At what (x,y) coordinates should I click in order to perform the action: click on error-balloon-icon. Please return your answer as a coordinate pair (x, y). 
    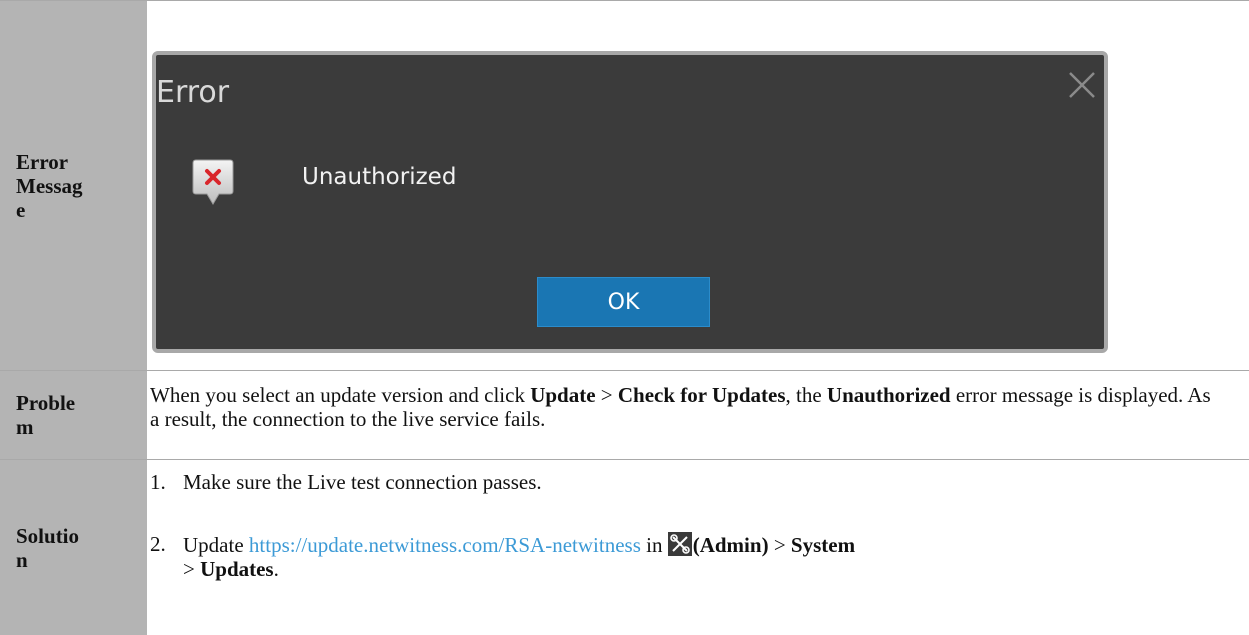
    Looking at the image, I should click on (213, 185).